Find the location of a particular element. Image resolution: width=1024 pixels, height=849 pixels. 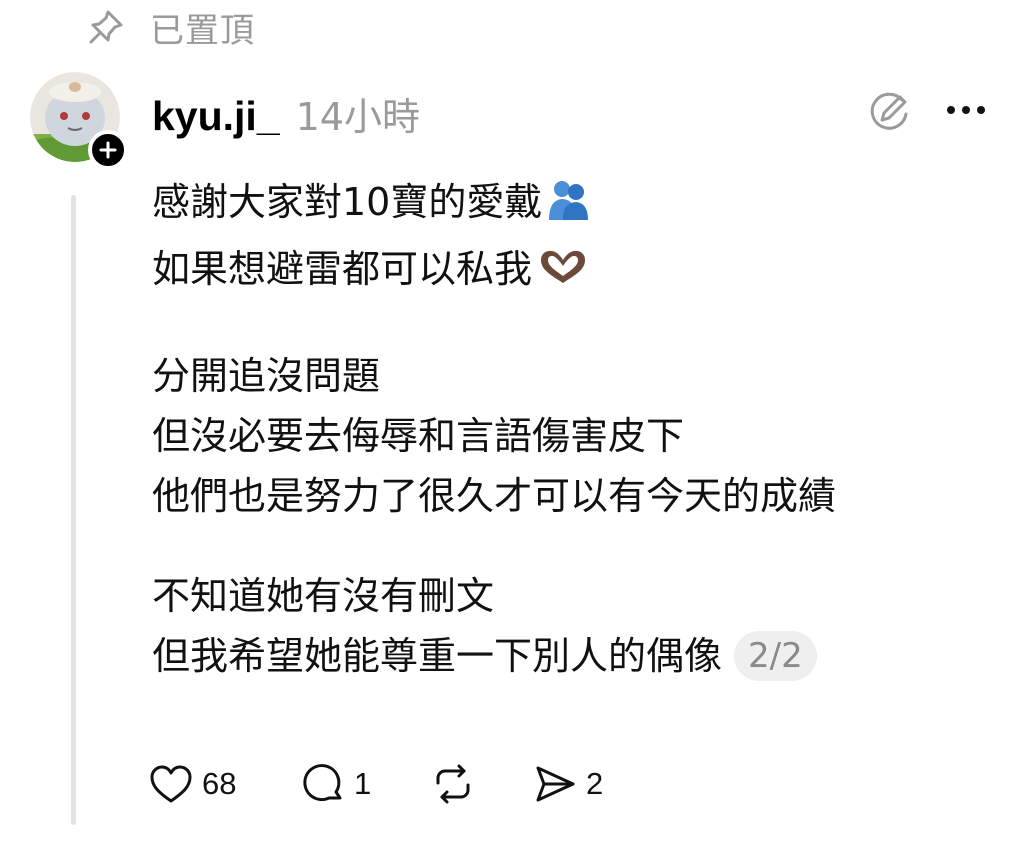

pinned-indicator: 已置頂 is located at coordinates (170, 27).